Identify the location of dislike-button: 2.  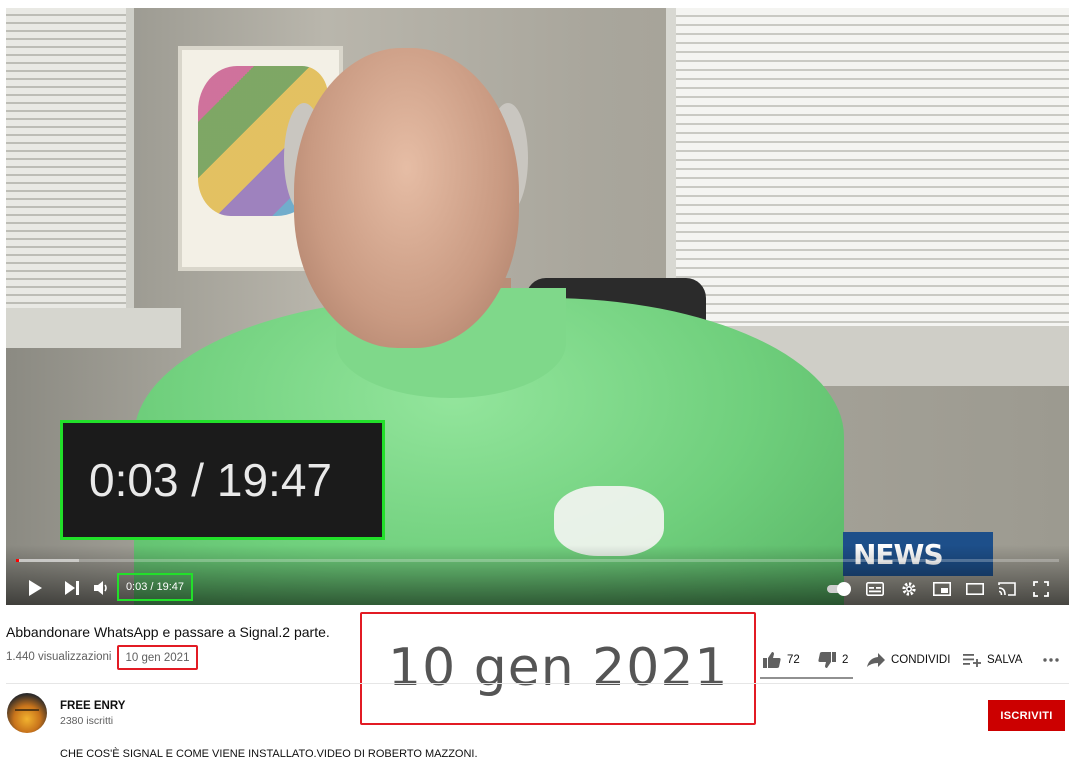
(833, 660).